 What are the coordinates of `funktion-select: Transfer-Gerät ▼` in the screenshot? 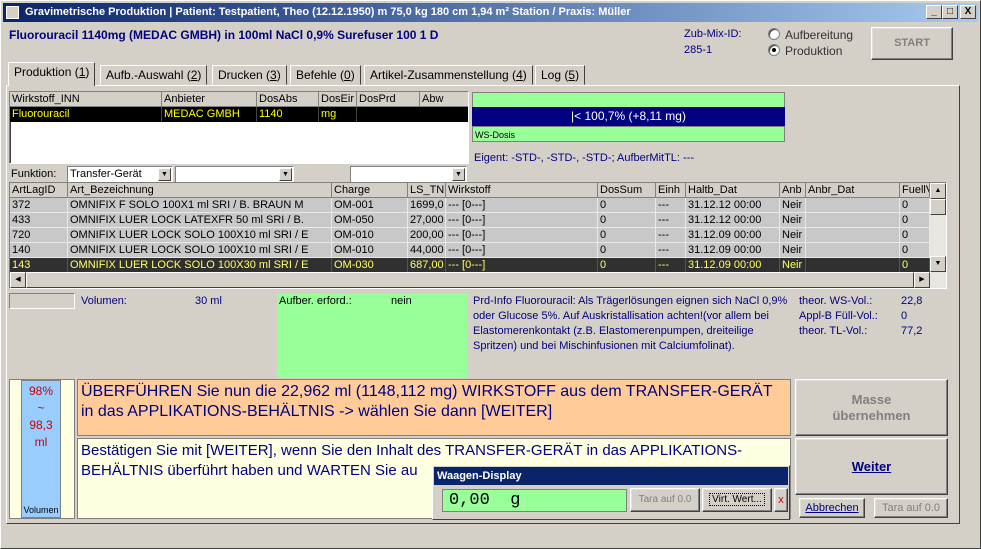 It's located at (120, 174).